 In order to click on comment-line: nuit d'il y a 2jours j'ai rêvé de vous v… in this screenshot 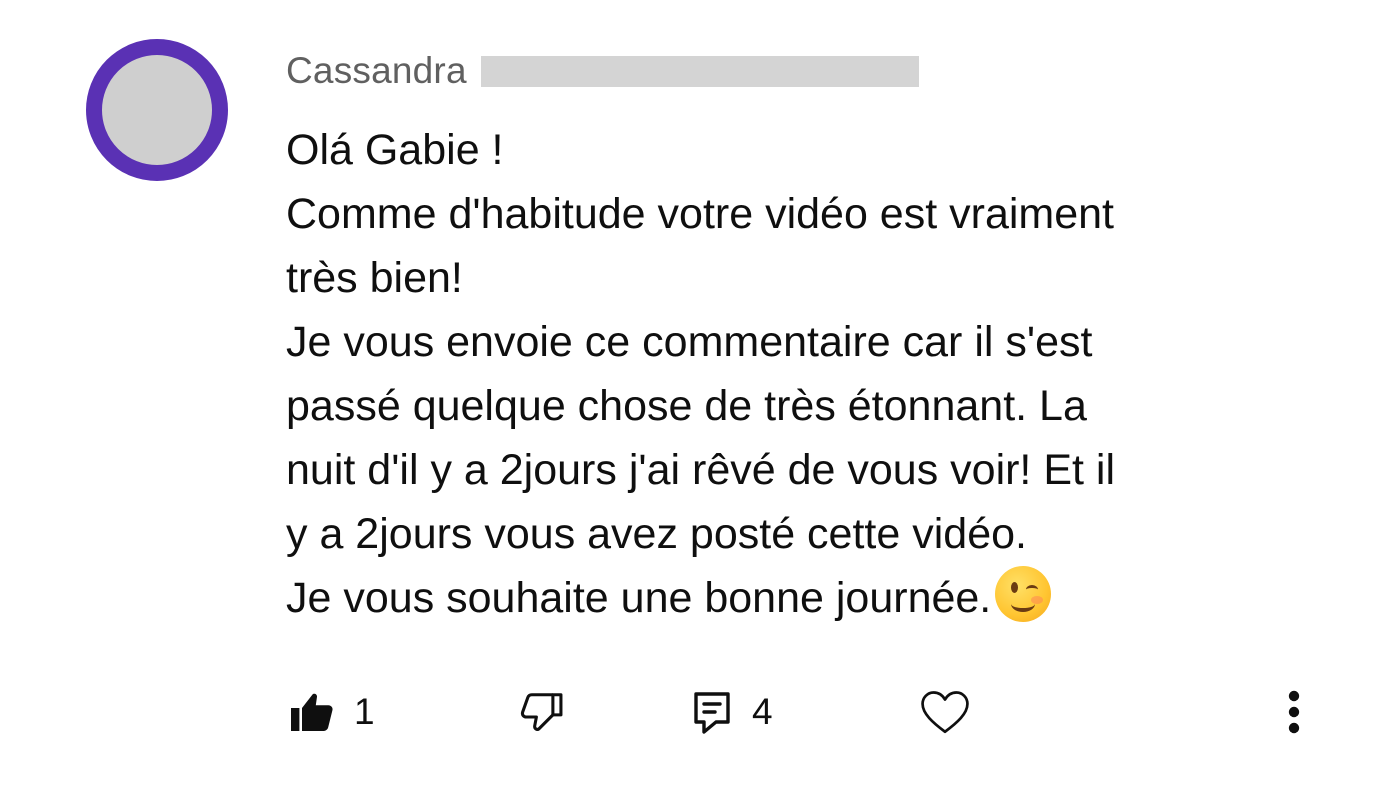, I will do `click(701, 470)`.